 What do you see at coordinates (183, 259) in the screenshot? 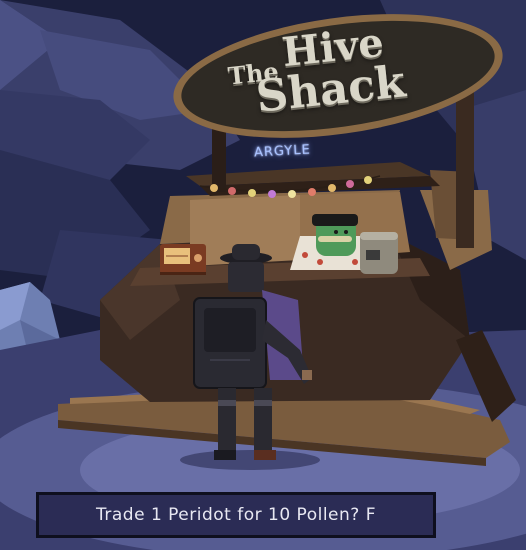
I see `radio-prop` at bounding box center [183, 259].